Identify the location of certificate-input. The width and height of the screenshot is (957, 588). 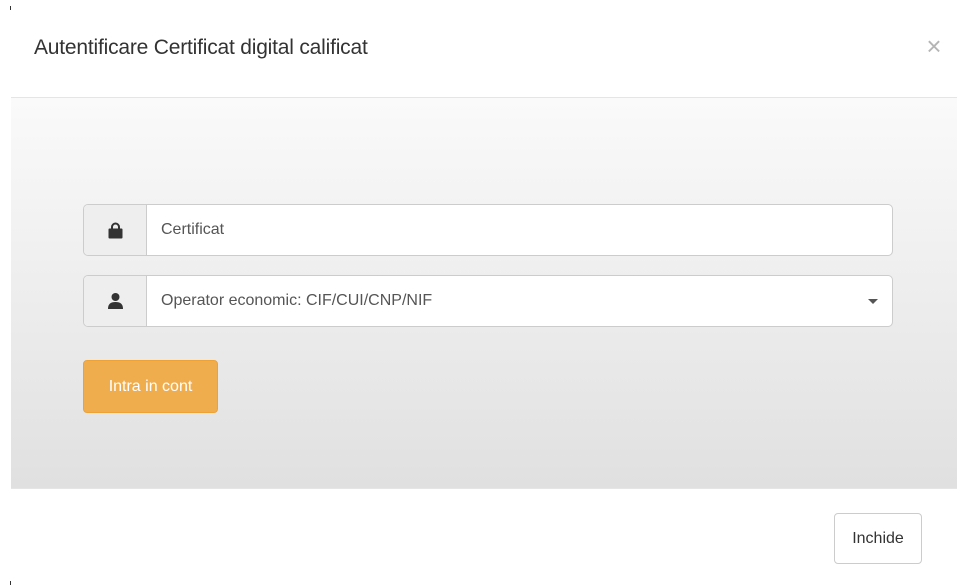
(526, 230).